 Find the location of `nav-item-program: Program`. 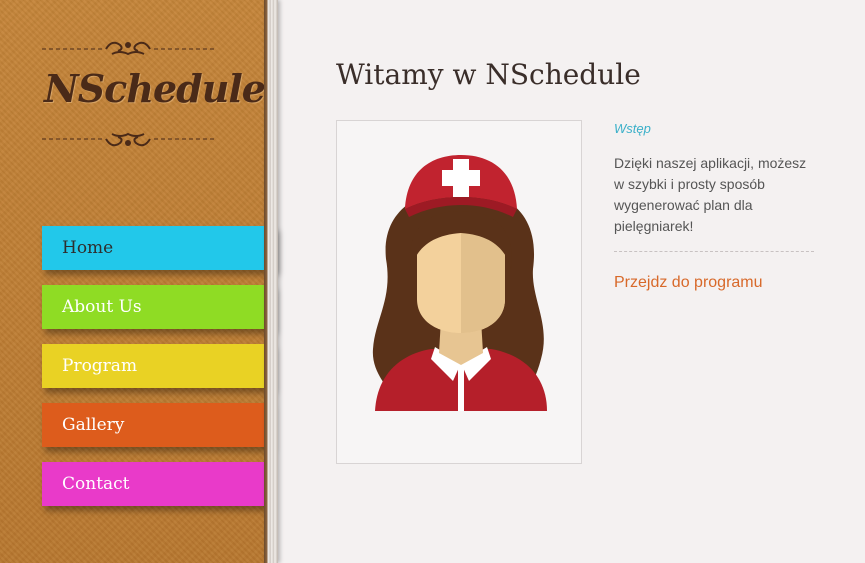

nav-item-program: Program is located at coordinates (157, 366).